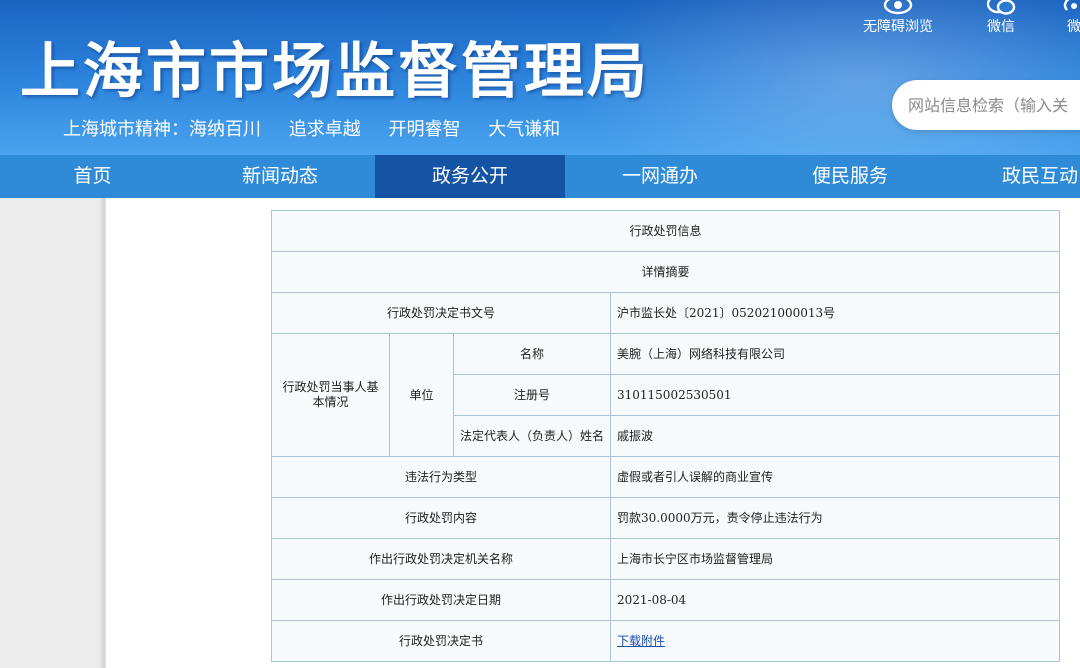 The image size is (1080, 668). Describe the element at coordinates (835, 313) in the screenshot. I see `decision-no-value: 沪市监长处〔2021〕052021000013号` at that location.